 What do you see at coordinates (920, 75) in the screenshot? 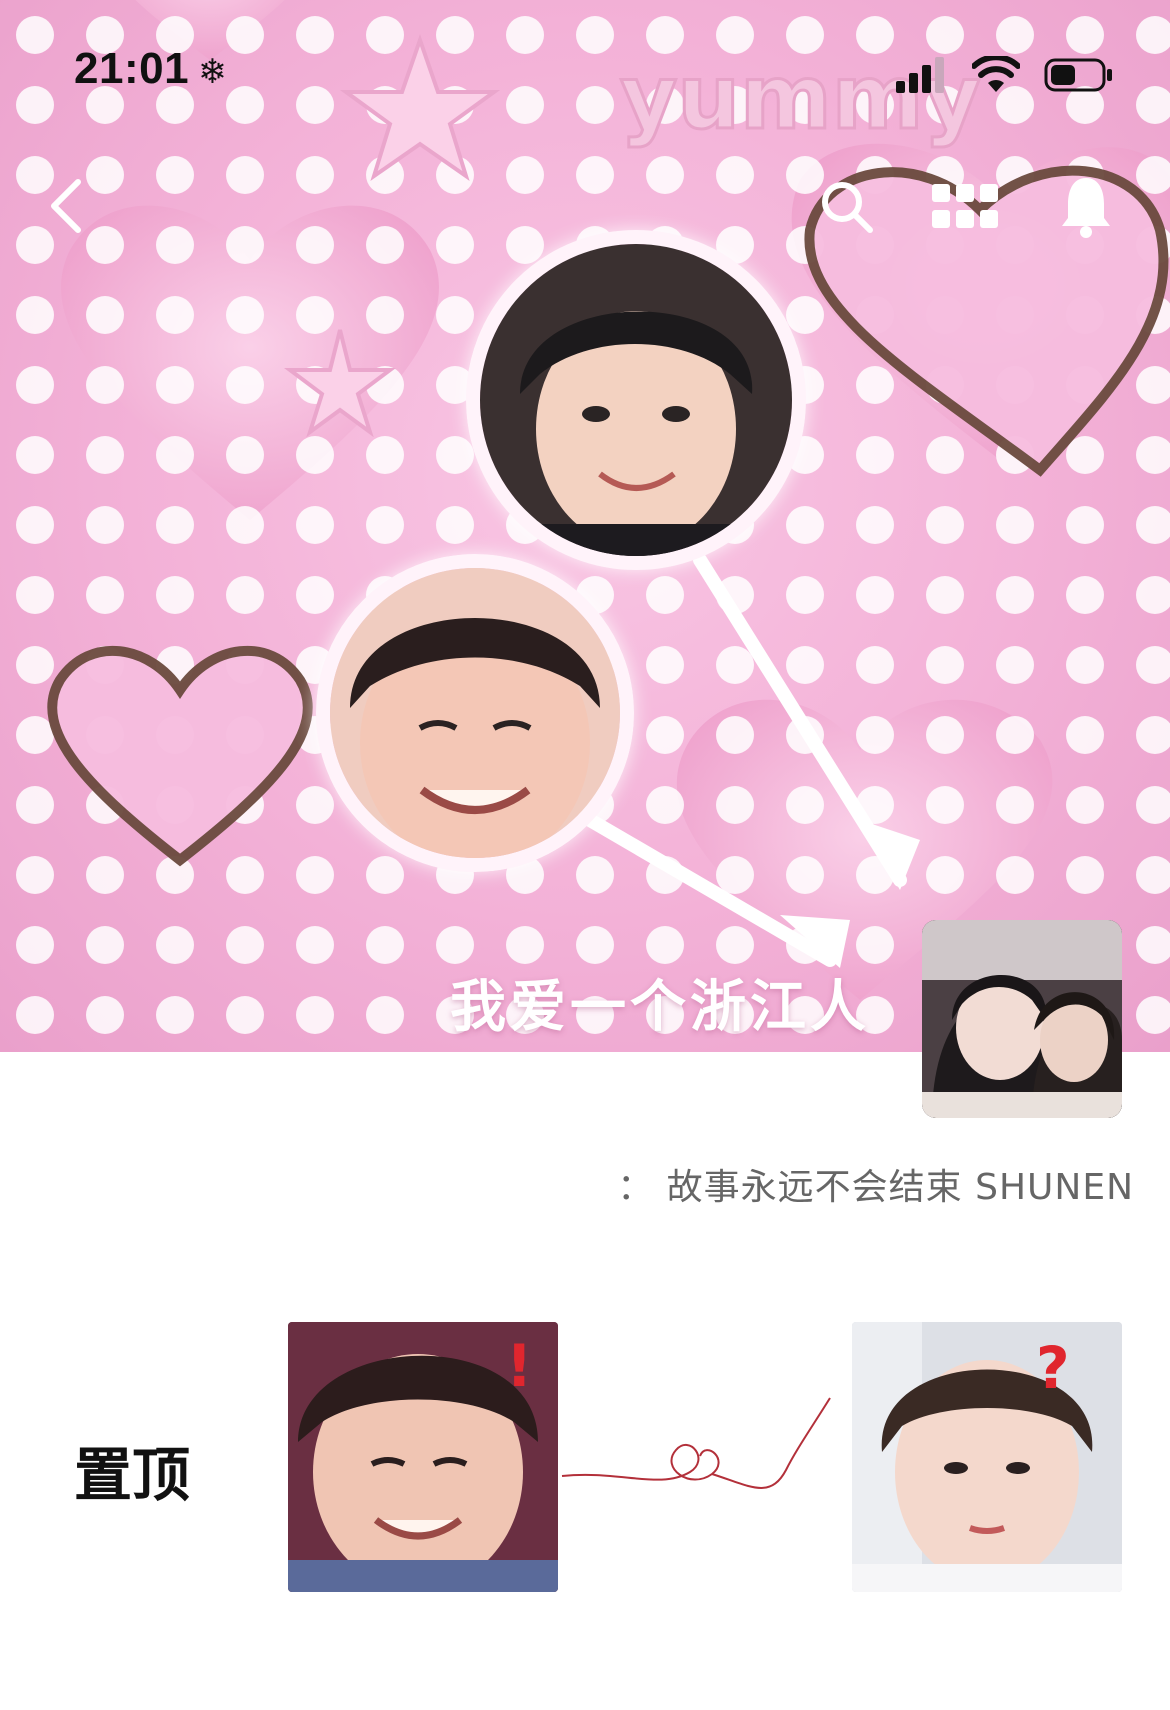
I see `cellular-signal-icon` at bounding box center [920, 75].